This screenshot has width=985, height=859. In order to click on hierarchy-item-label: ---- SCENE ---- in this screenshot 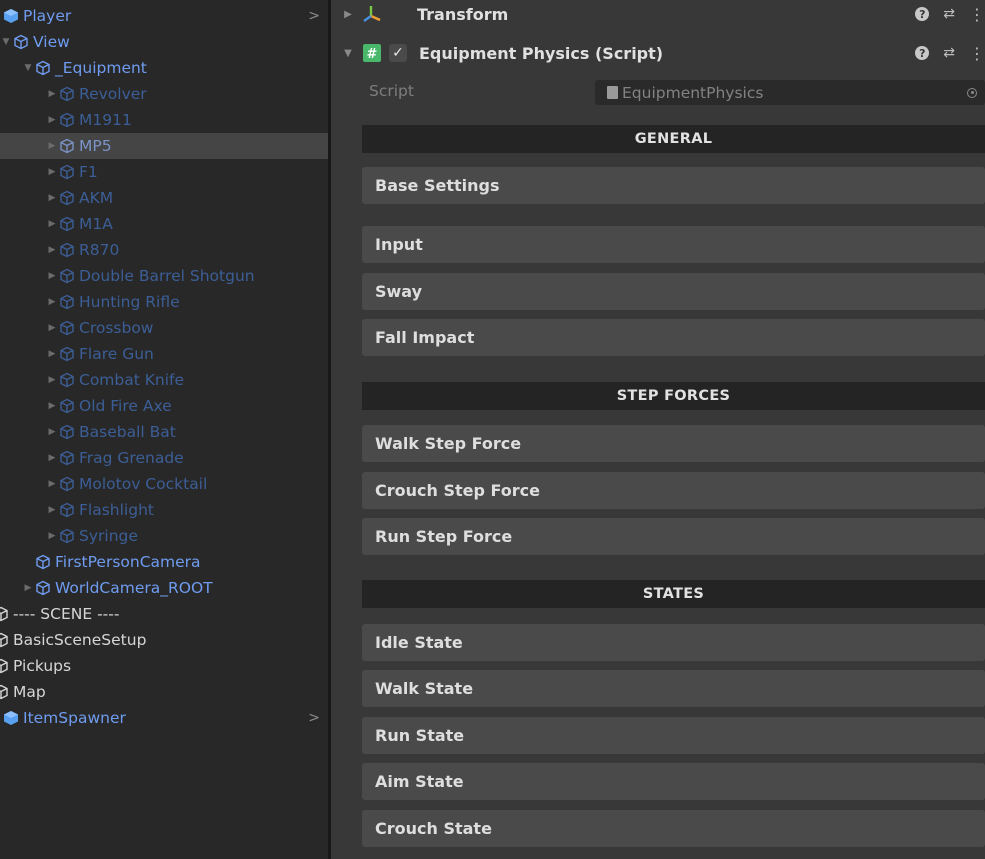, I will do `click(66, 614)`.